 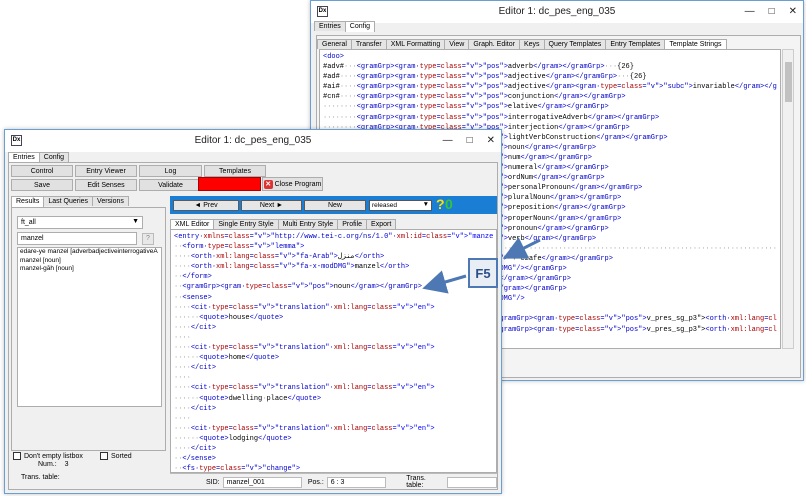 What do you see at coordinates (635, 44) in the screenshot?
I see `subtab-entry-templates: Entry Templates` at bounding box center [635, 44].